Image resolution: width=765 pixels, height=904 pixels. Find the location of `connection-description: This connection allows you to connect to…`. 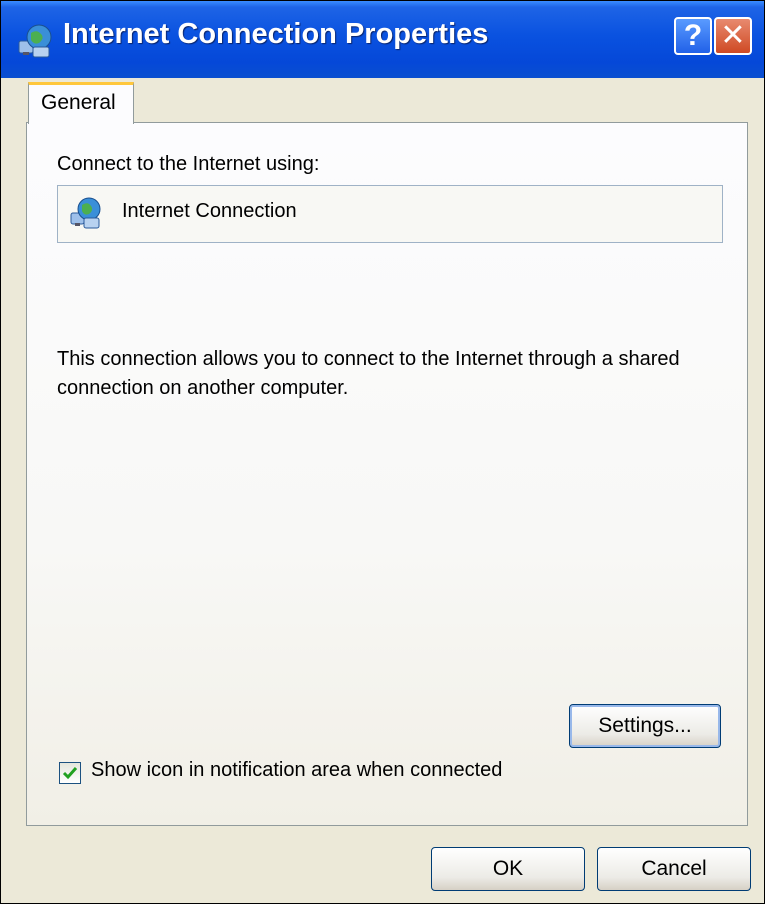

connection-description: This connection allows you to connect to… is located at coordinates (368, 373).